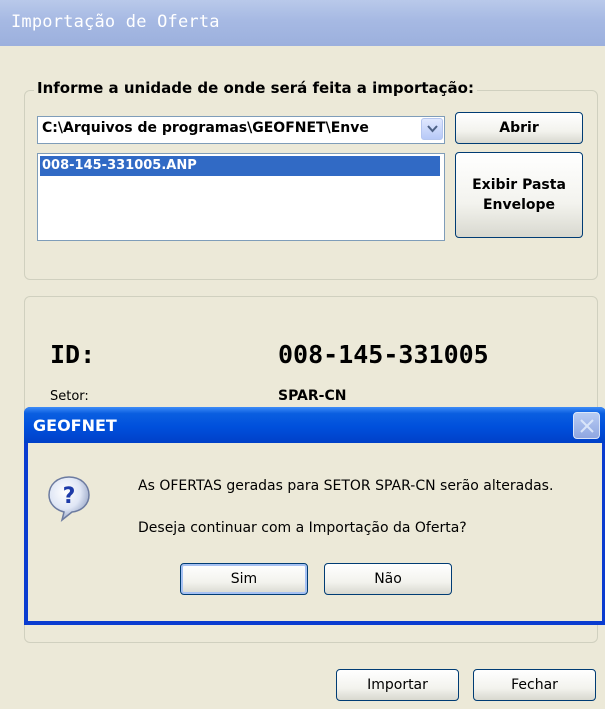  I want to click on setor-value: SPAR-CN, so click(312, 396).